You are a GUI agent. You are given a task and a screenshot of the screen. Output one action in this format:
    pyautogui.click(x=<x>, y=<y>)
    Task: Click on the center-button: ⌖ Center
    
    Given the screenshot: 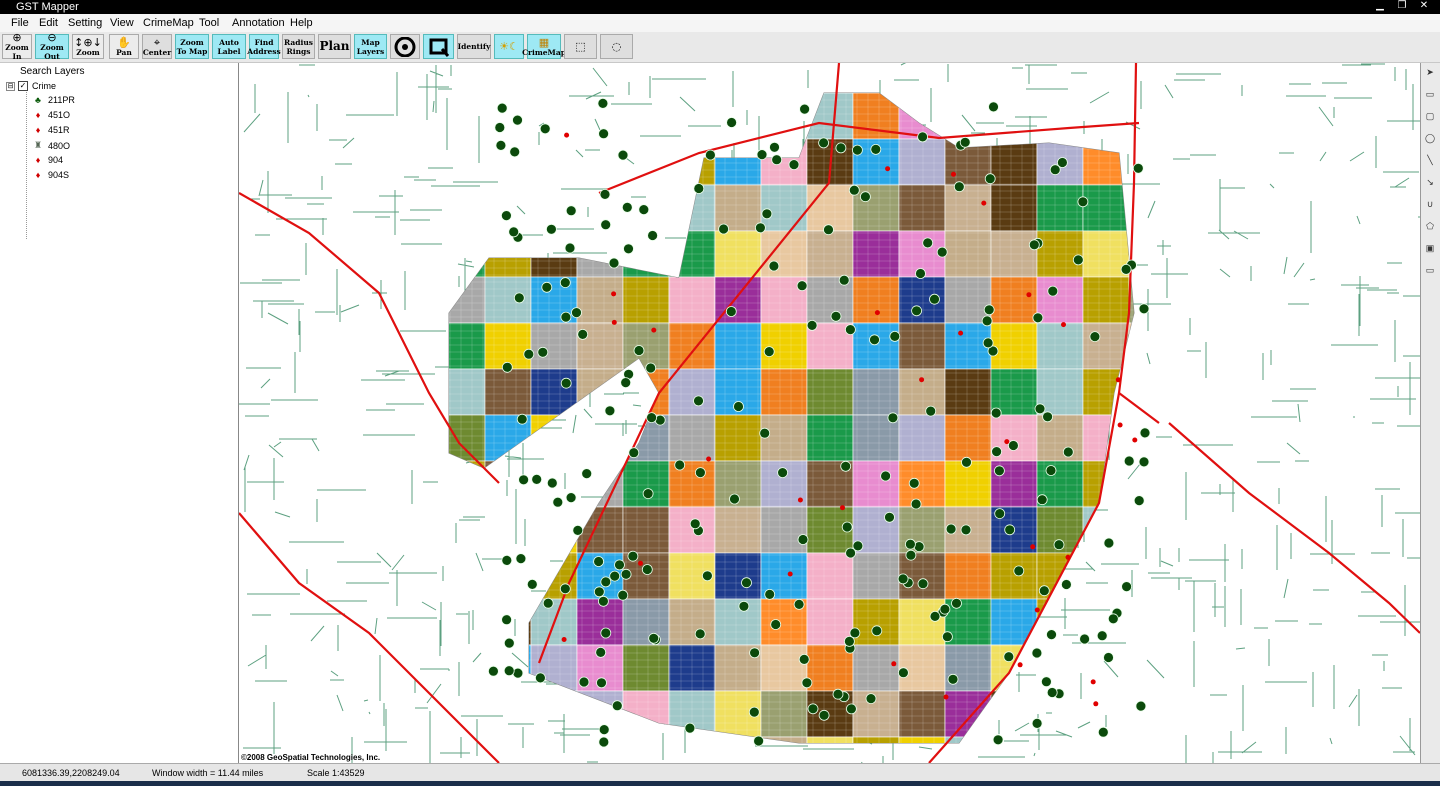 What is the action you would take?
    pyautogui.click(x=157, y=46)
    